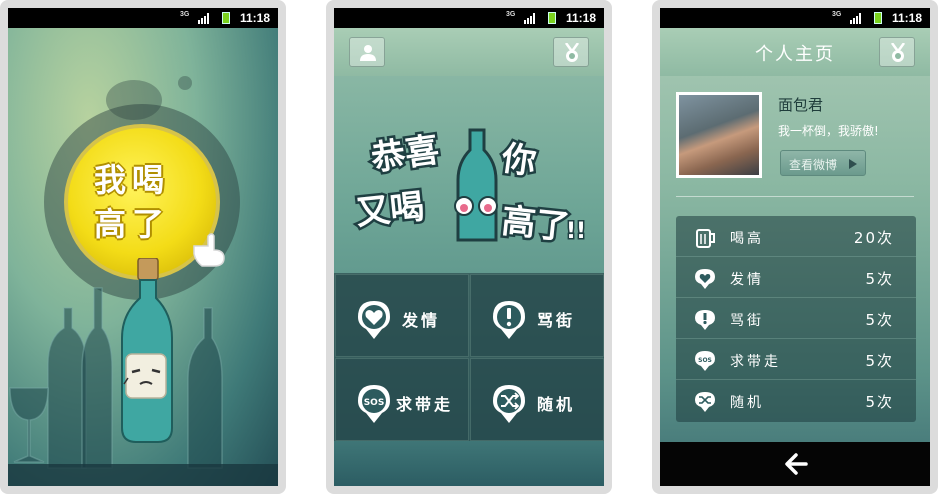 This screenshot has height=494, width=938. I want to click on back-arrow-icon, so click(796, 464).